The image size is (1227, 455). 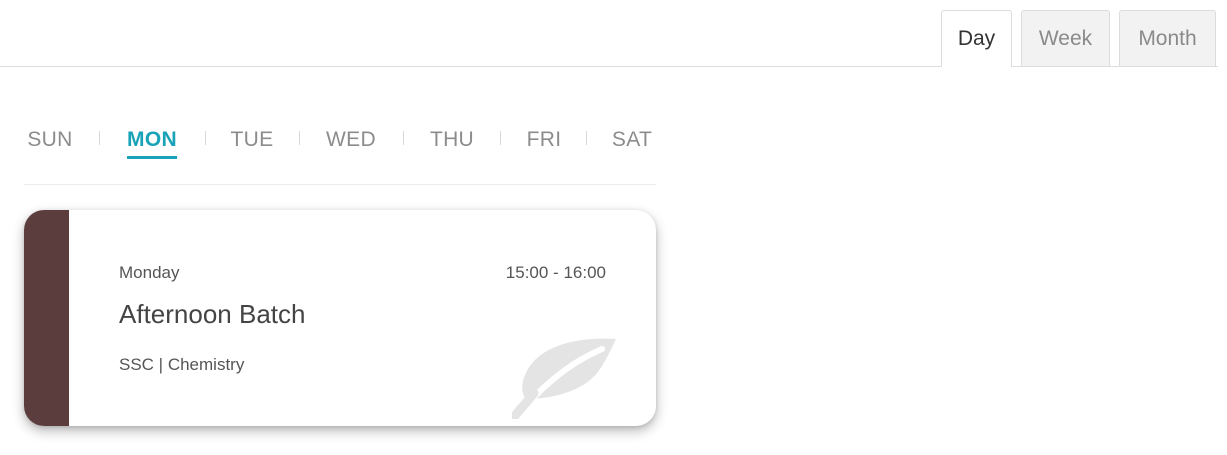 What do you see at coordinates (564, 378) in the screenshot?
I see `leaf-icon` at bounding box center [564, 378].